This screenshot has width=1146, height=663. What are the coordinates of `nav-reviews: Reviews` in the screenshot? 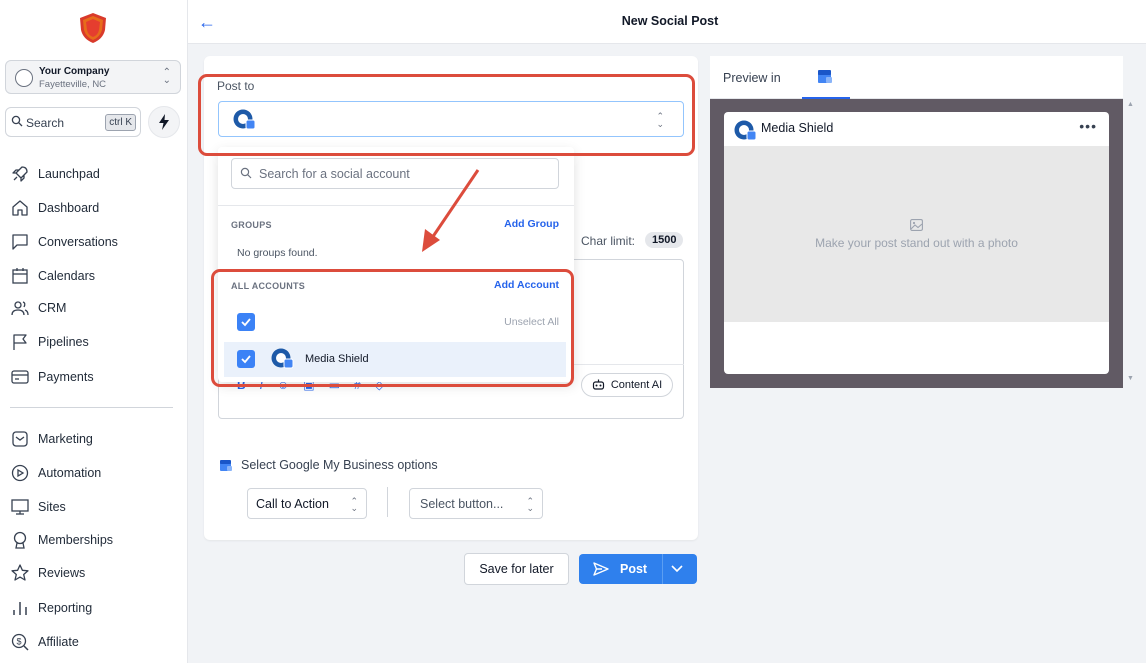 It's located at (95, 573).